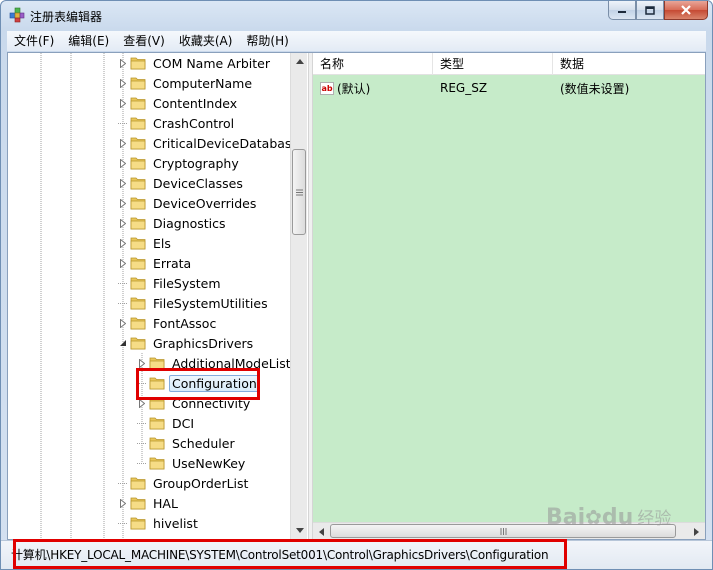 This screenshot has width=713, height=570. I want to click on title-bar: 注册表编辑器, so click(356, 16).